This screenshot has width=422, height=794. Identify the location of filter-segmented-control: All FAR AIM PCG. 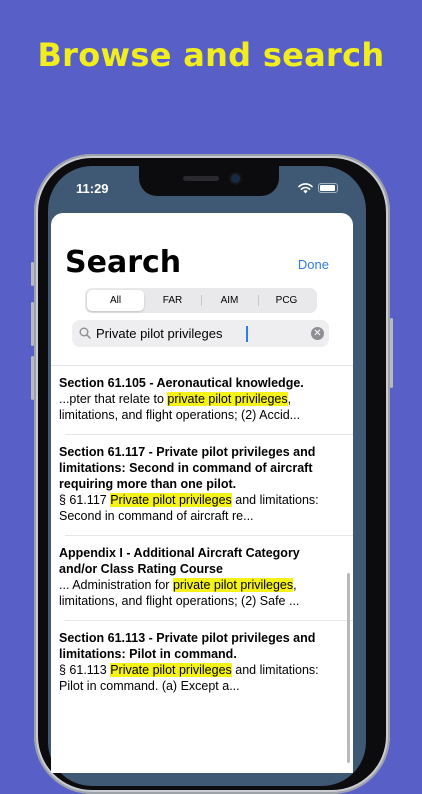
(201, 300).